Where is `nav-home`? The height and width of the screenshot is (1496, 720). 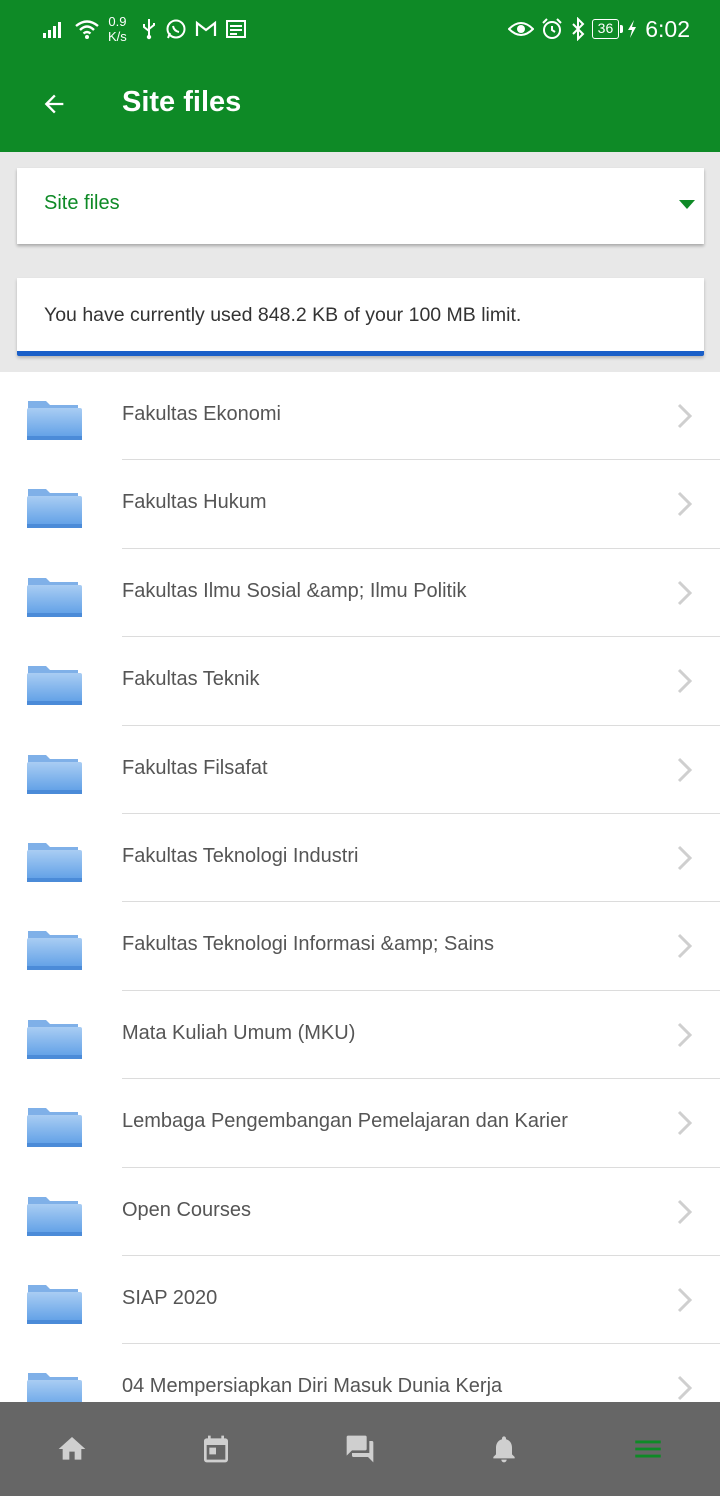
nav-home is located at coordinates (72, 1449).